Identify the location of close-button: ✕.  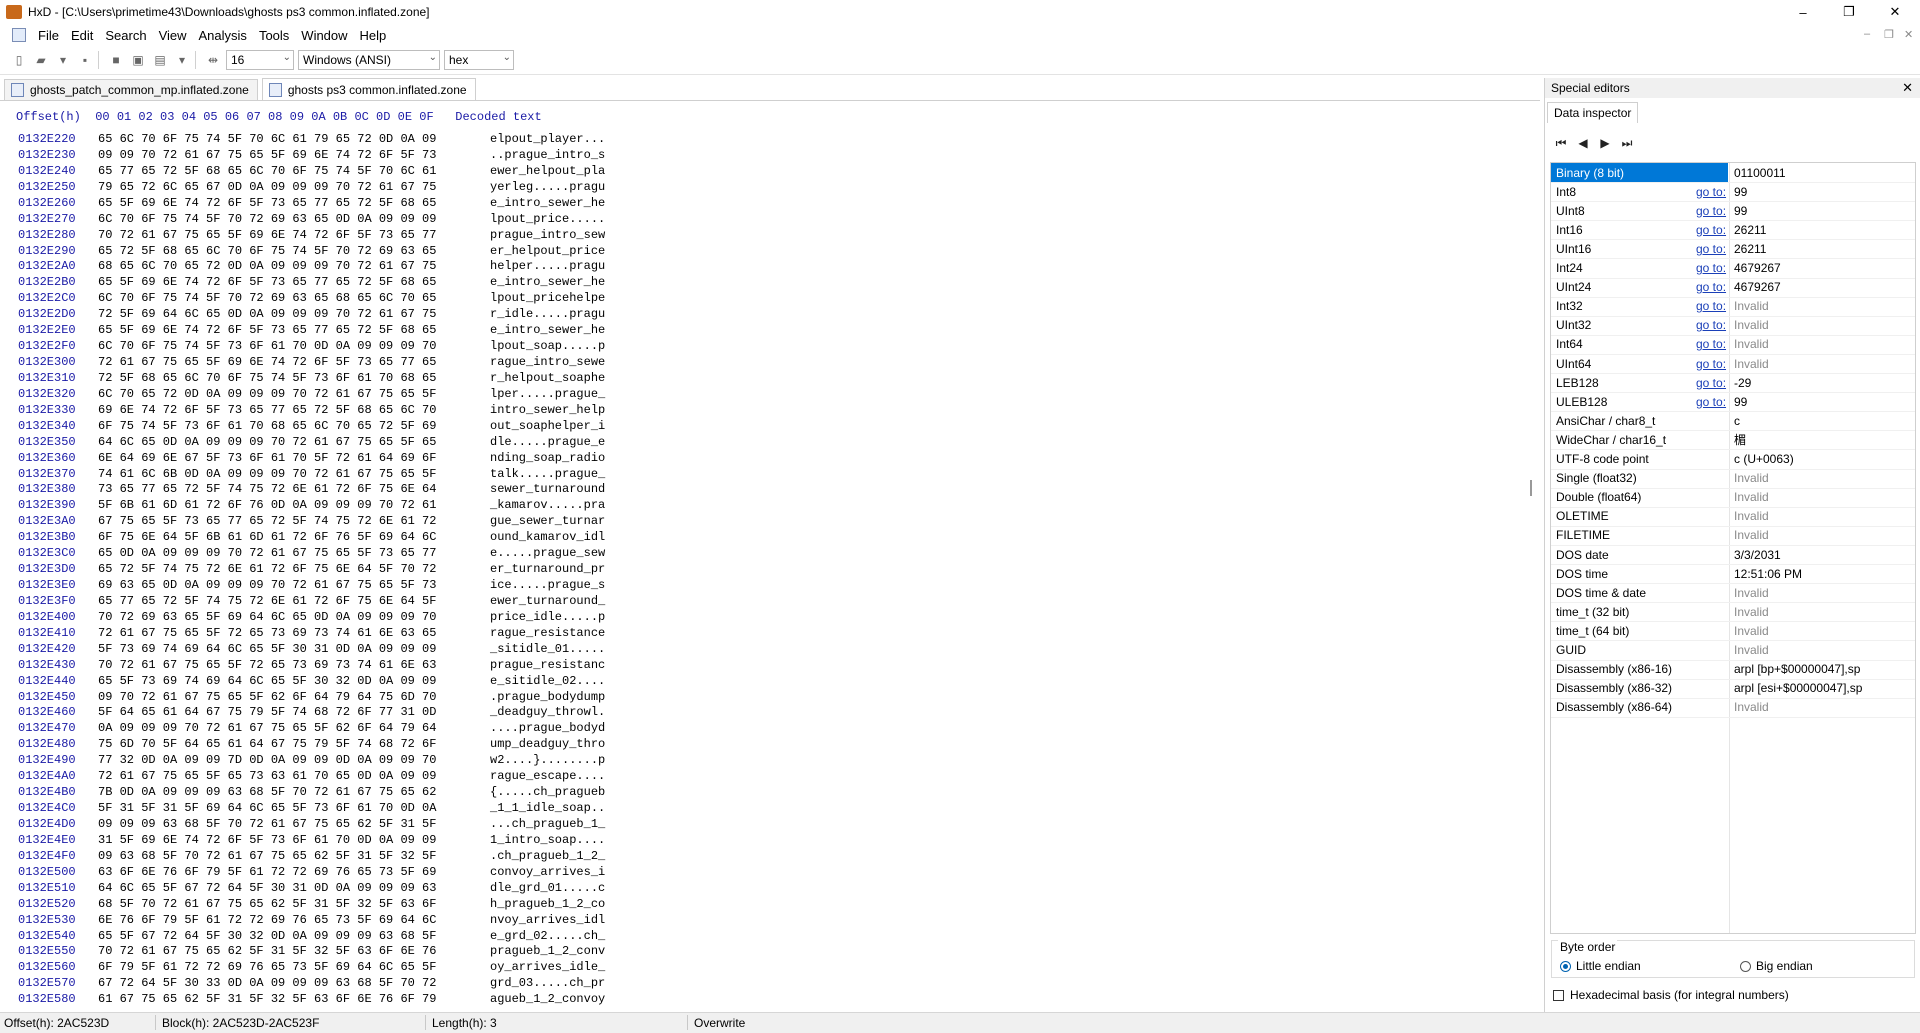
(1895, 12).